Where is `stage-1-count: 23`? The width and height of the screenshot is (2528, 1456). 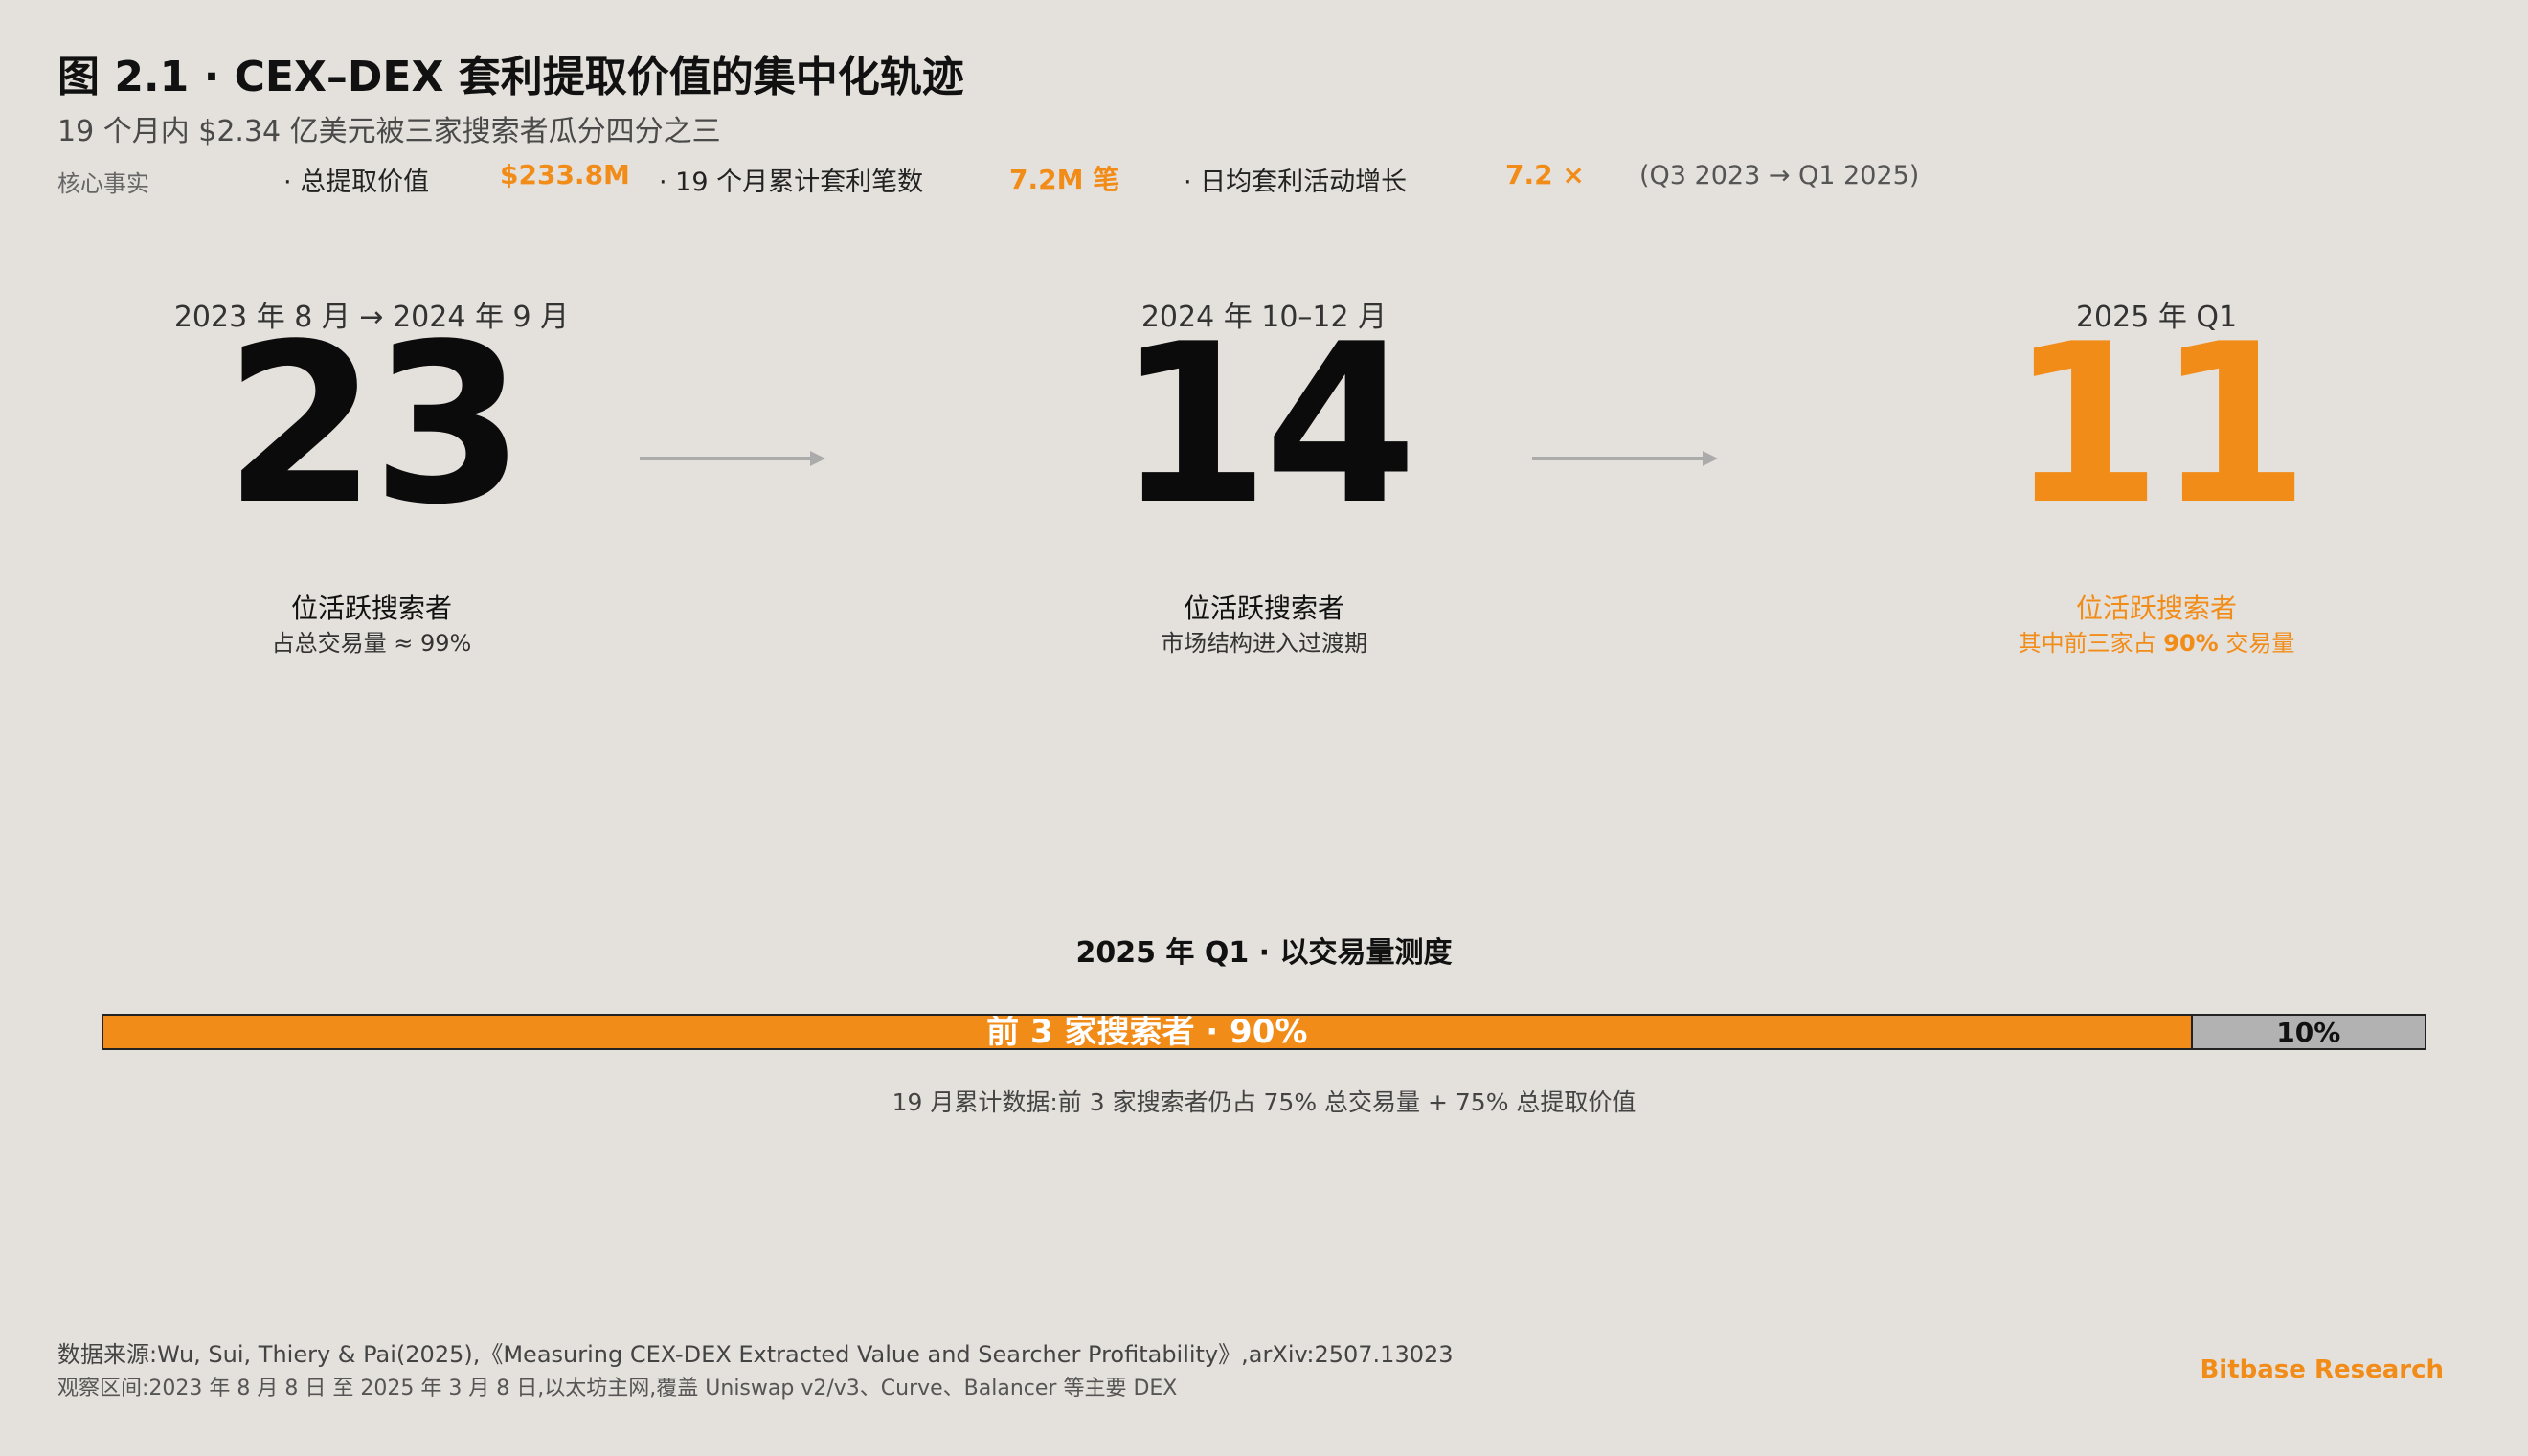
stage-1-count: 23 is located at coordinates (374, 425).